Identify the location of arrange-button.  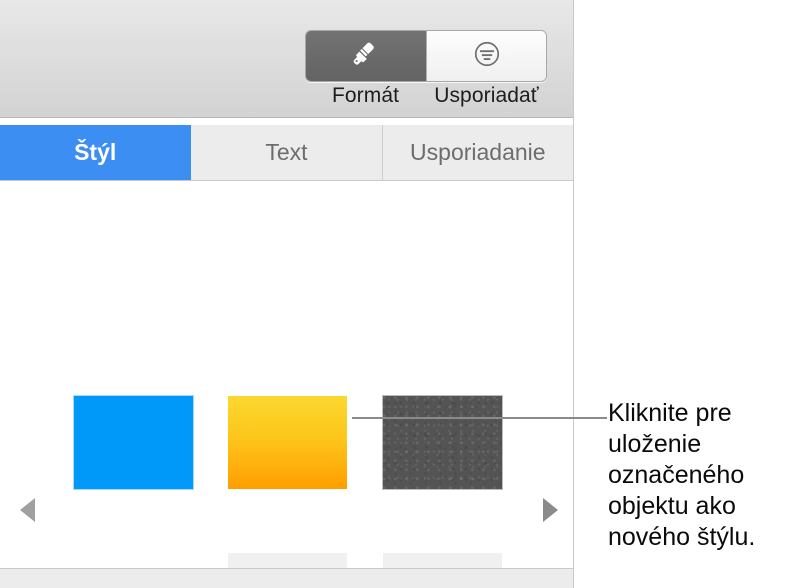
(486, 56).